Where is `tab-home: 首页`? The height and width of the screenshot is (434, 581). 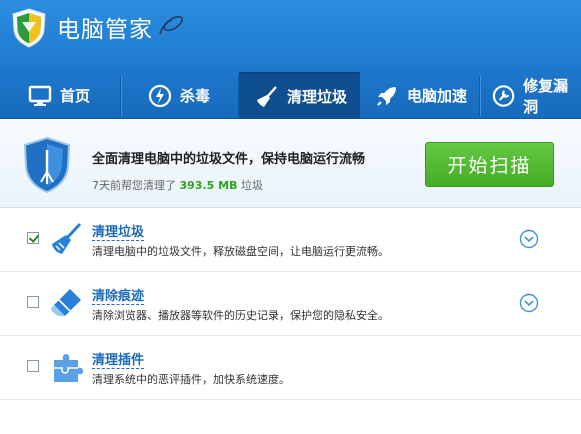 tab-home: 首页 is located at coordinates (59, 95).